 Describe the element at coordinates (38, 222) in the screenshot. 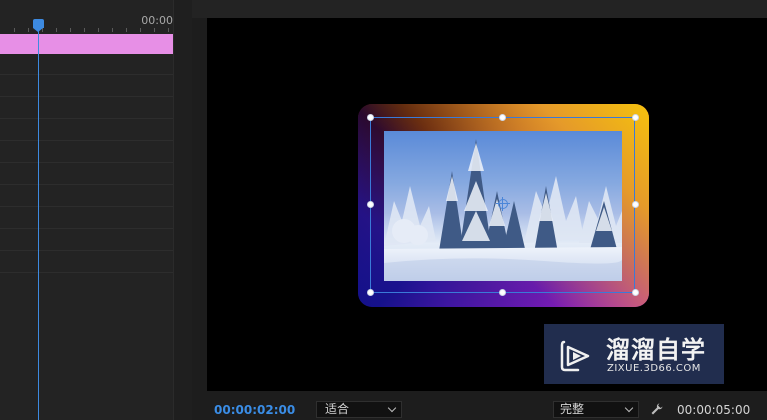

I see `playhead-line` at that location.